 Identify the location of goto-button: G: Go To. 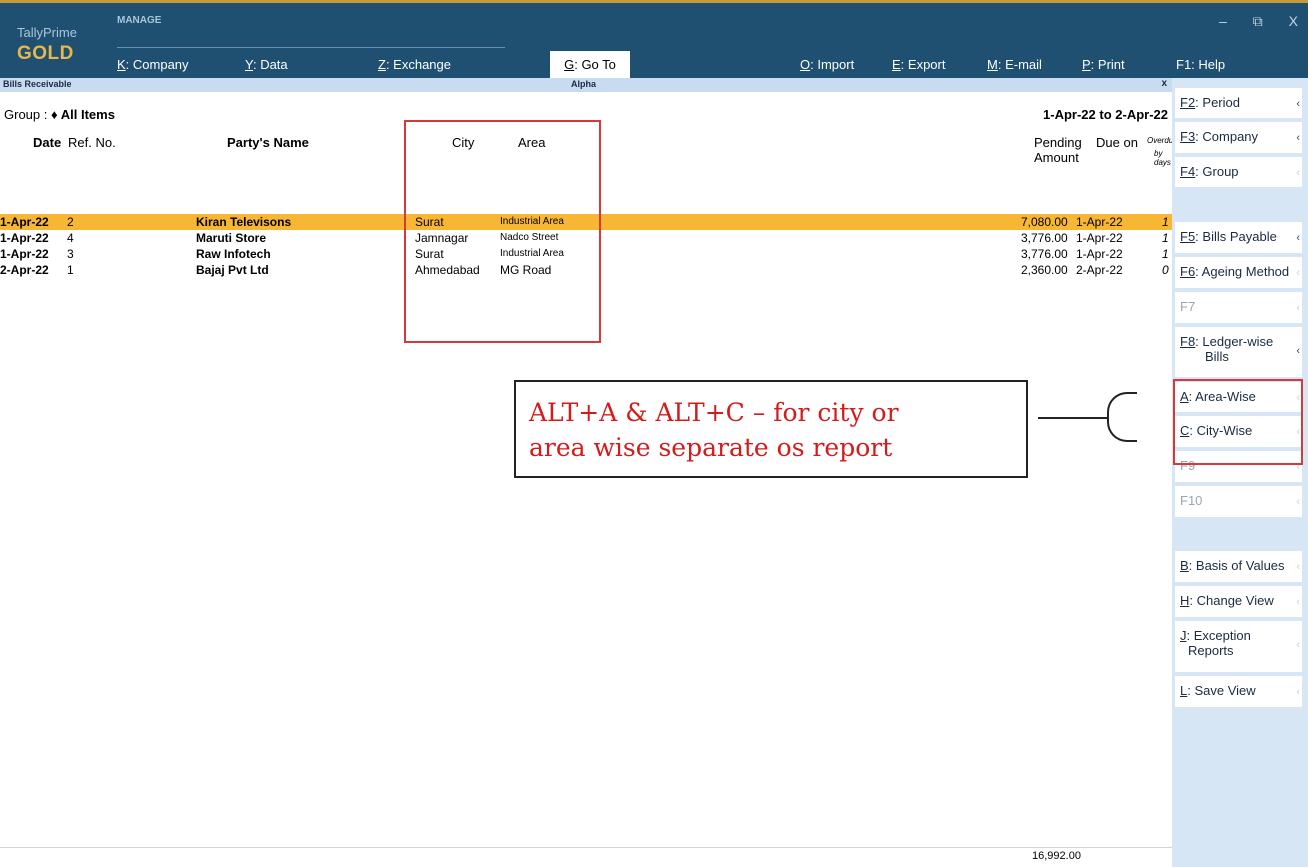
(590, 65).